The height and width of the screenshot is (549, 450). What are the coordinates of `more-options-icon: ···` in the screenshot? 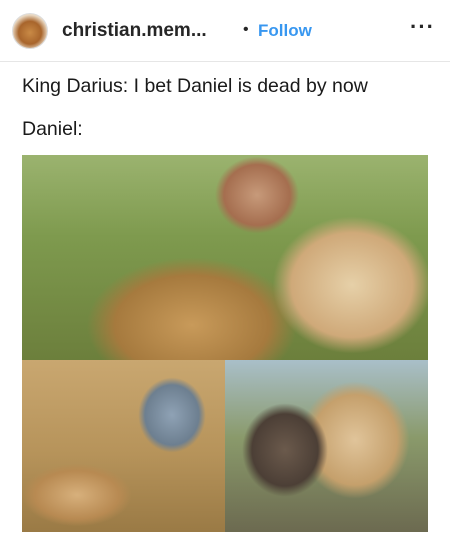 It's located at (422, 27).